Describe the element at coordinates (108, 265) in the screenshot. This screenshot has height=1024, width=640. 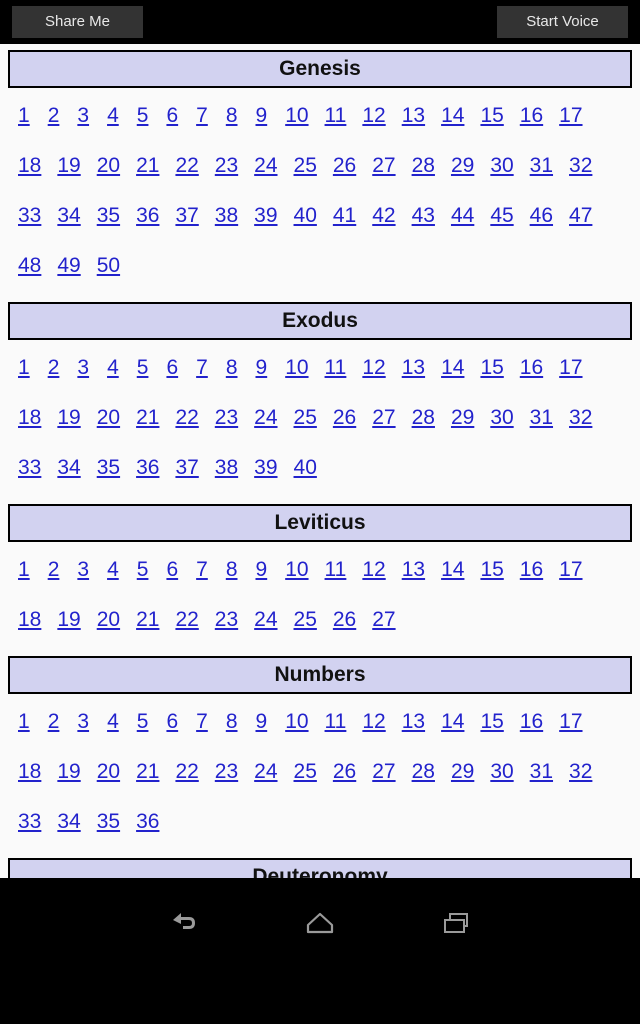
I see `chapter-link: 50` at that location.